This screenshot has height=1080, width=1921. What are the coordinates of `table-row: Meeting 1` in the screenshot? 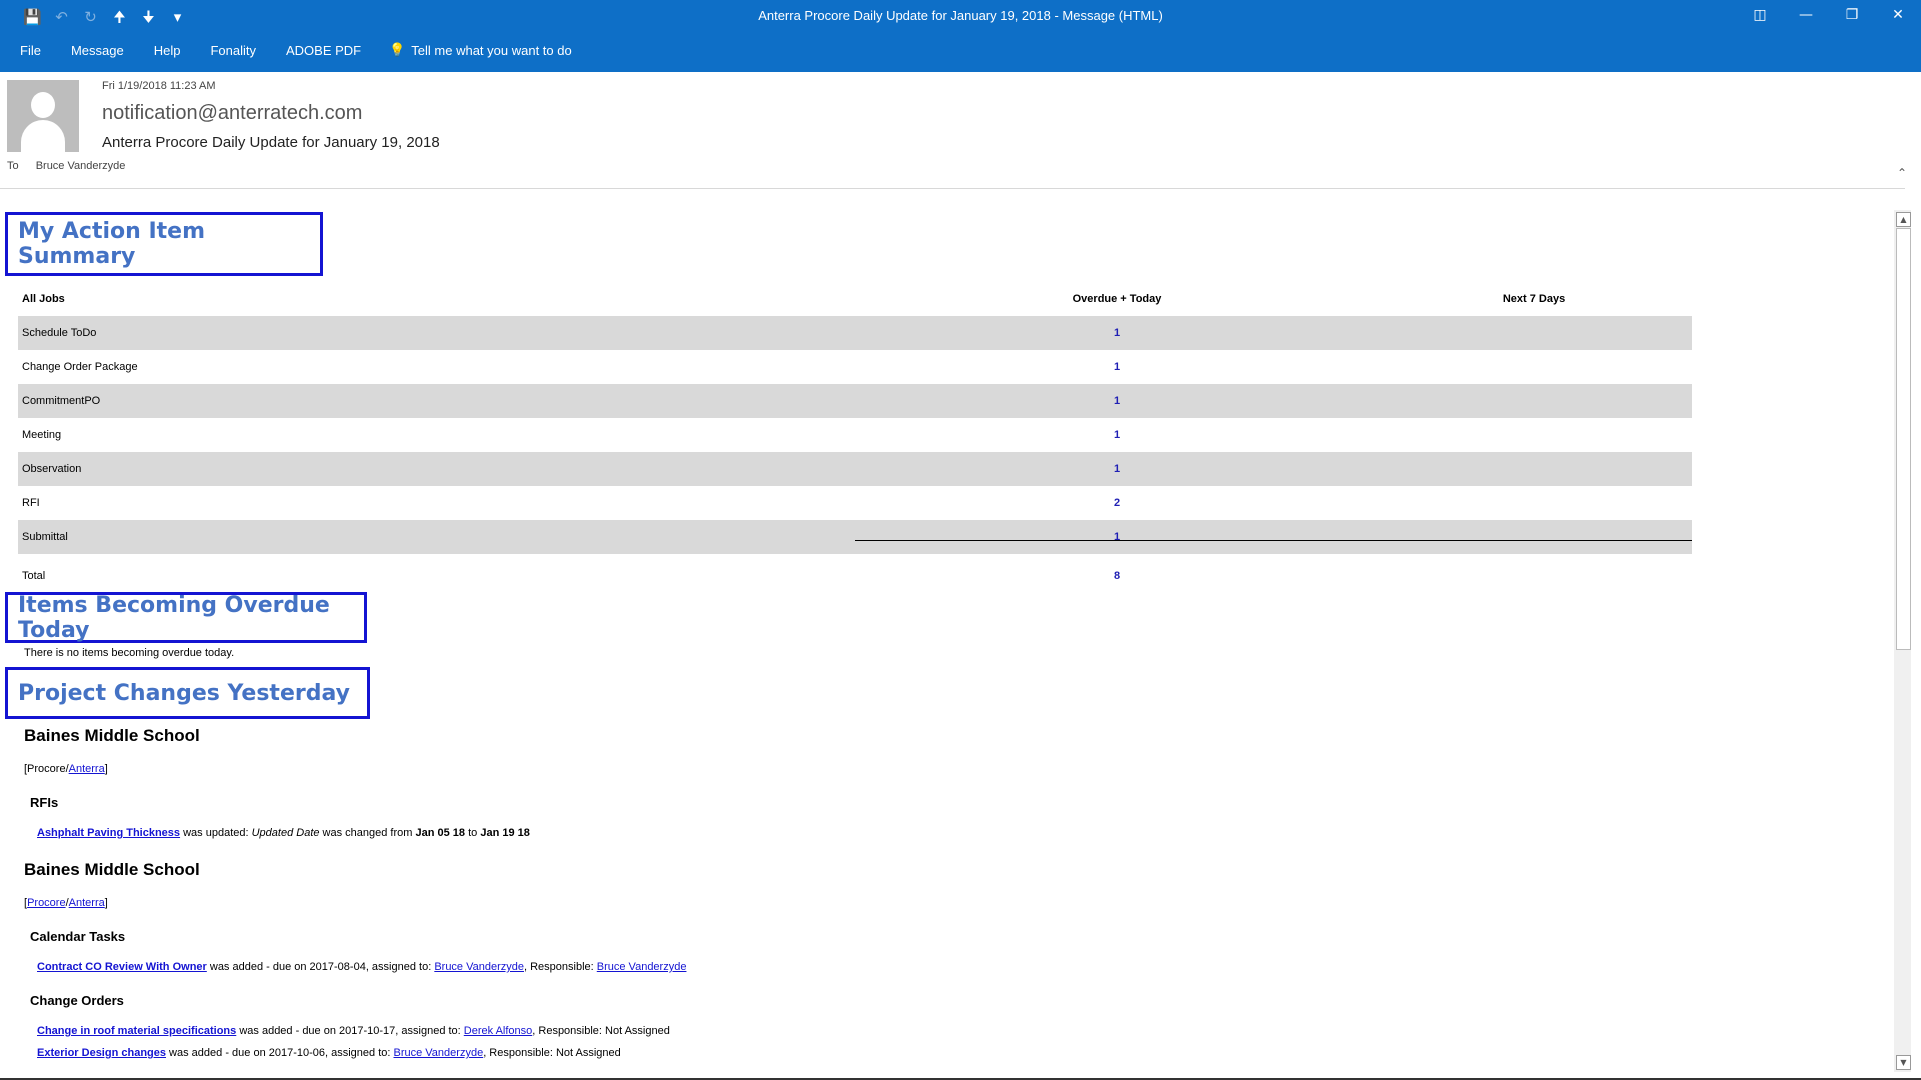 It's located at (855, 435).